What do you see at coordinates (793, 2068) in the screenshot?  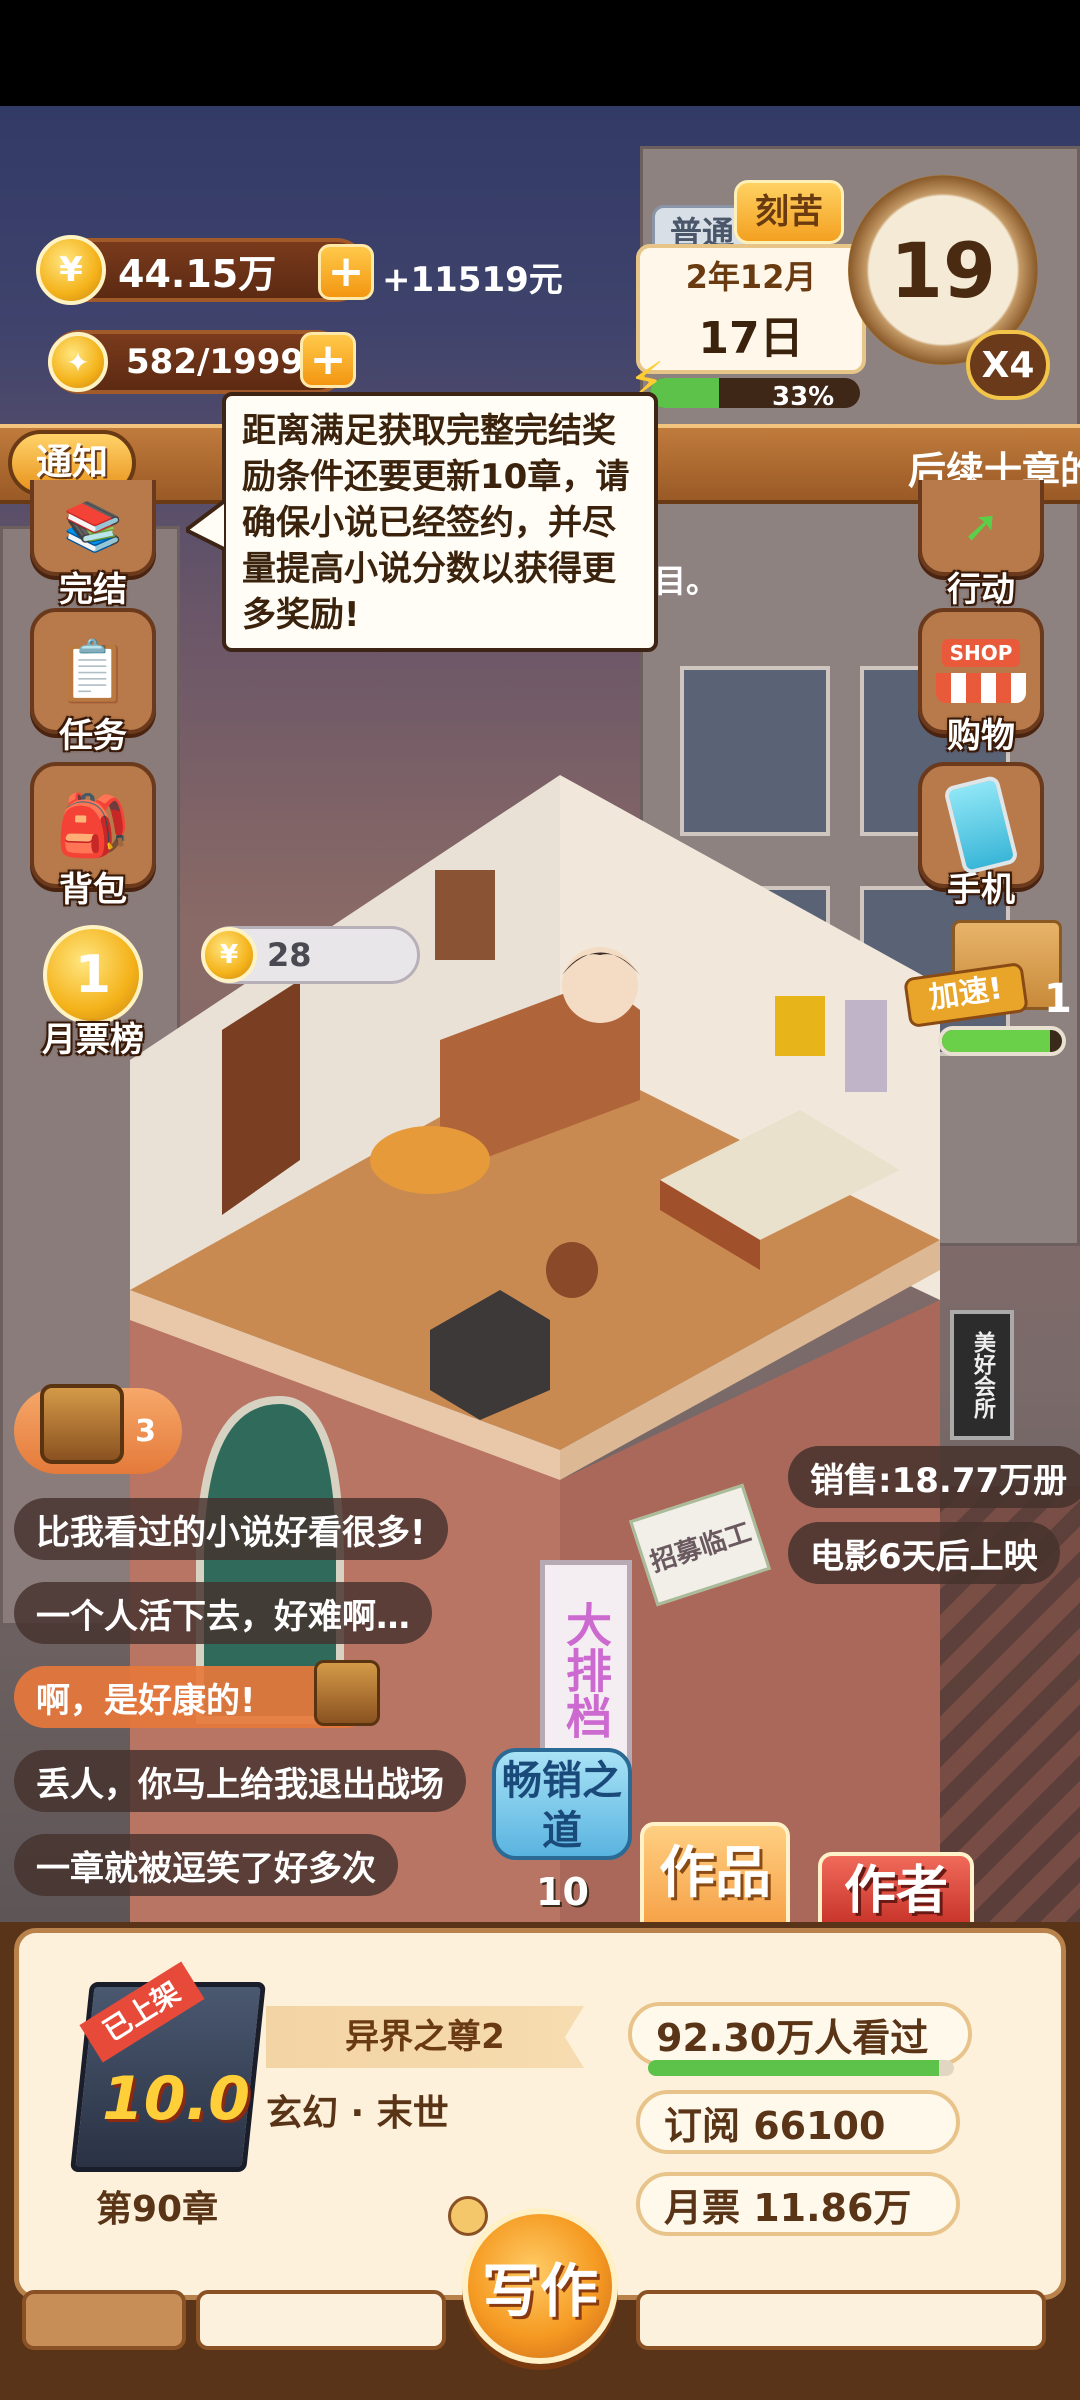 I see `views-progress-fill` at bounding box center [793, 2068].